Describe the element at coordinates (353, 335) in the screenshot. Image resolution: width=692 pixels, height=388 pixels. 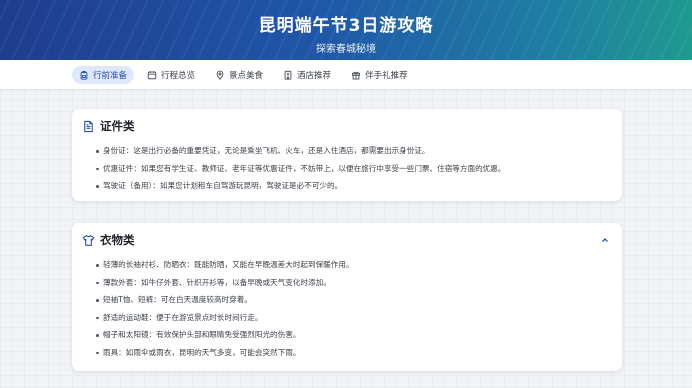
I see `list-item: 帽子和太阳镜：有效保护头部和眼睛免受强烈阳光的伤害。` at that location.